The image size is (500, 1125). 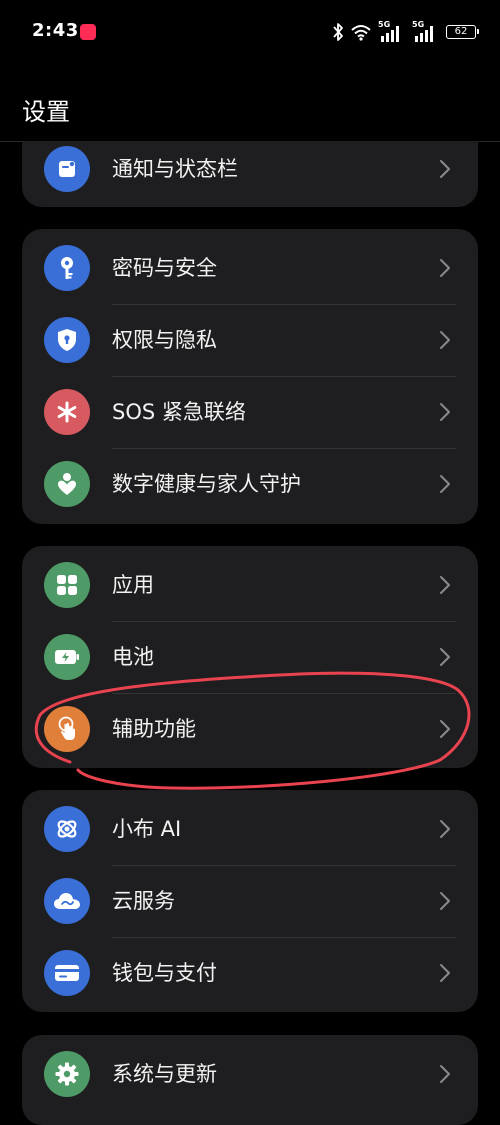 What do you see at coordinates (338, 32) in the screenshot?
I see `bluetooth-icon` at bounding box center [338, 32].